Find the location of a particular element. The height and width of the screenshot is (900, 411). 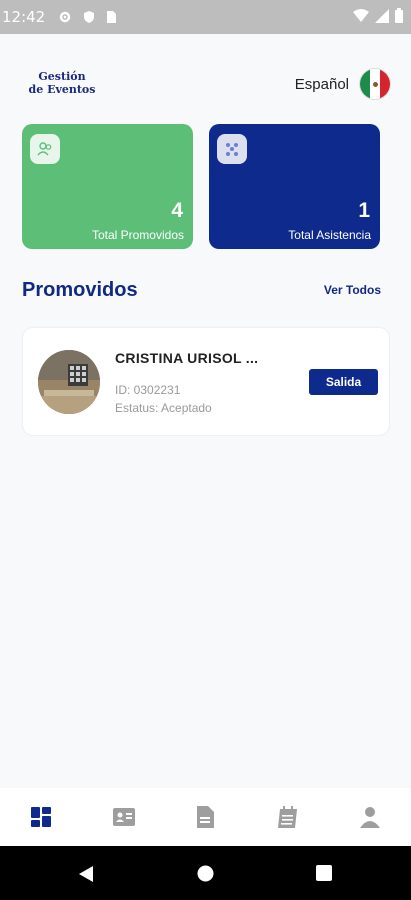

stat-label: Total Promovidos is located at coordinates (137, 235).